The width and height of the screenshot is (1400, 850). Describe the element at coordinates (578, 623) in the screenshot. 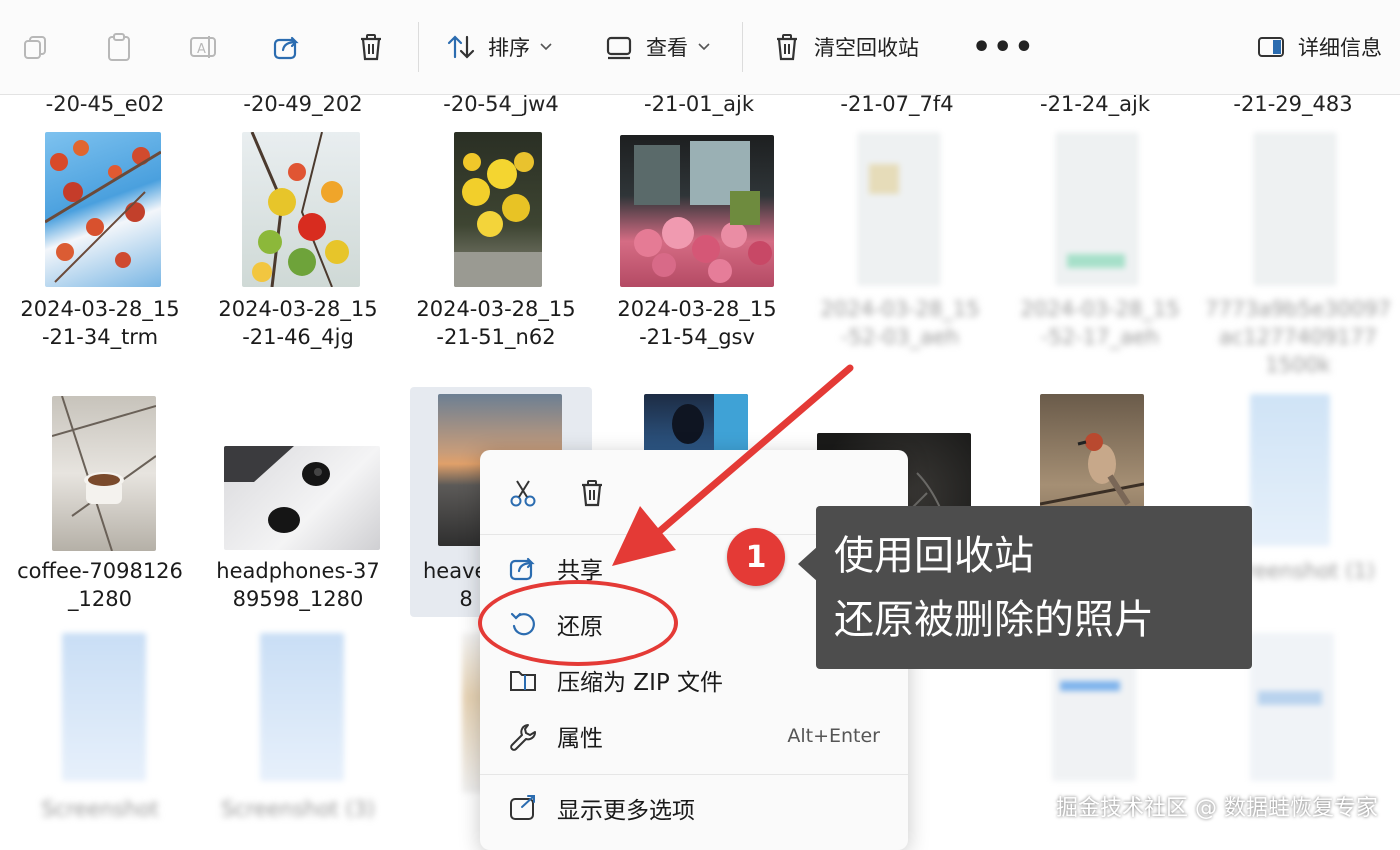

I see `annotation-highlight-circle` at that location.